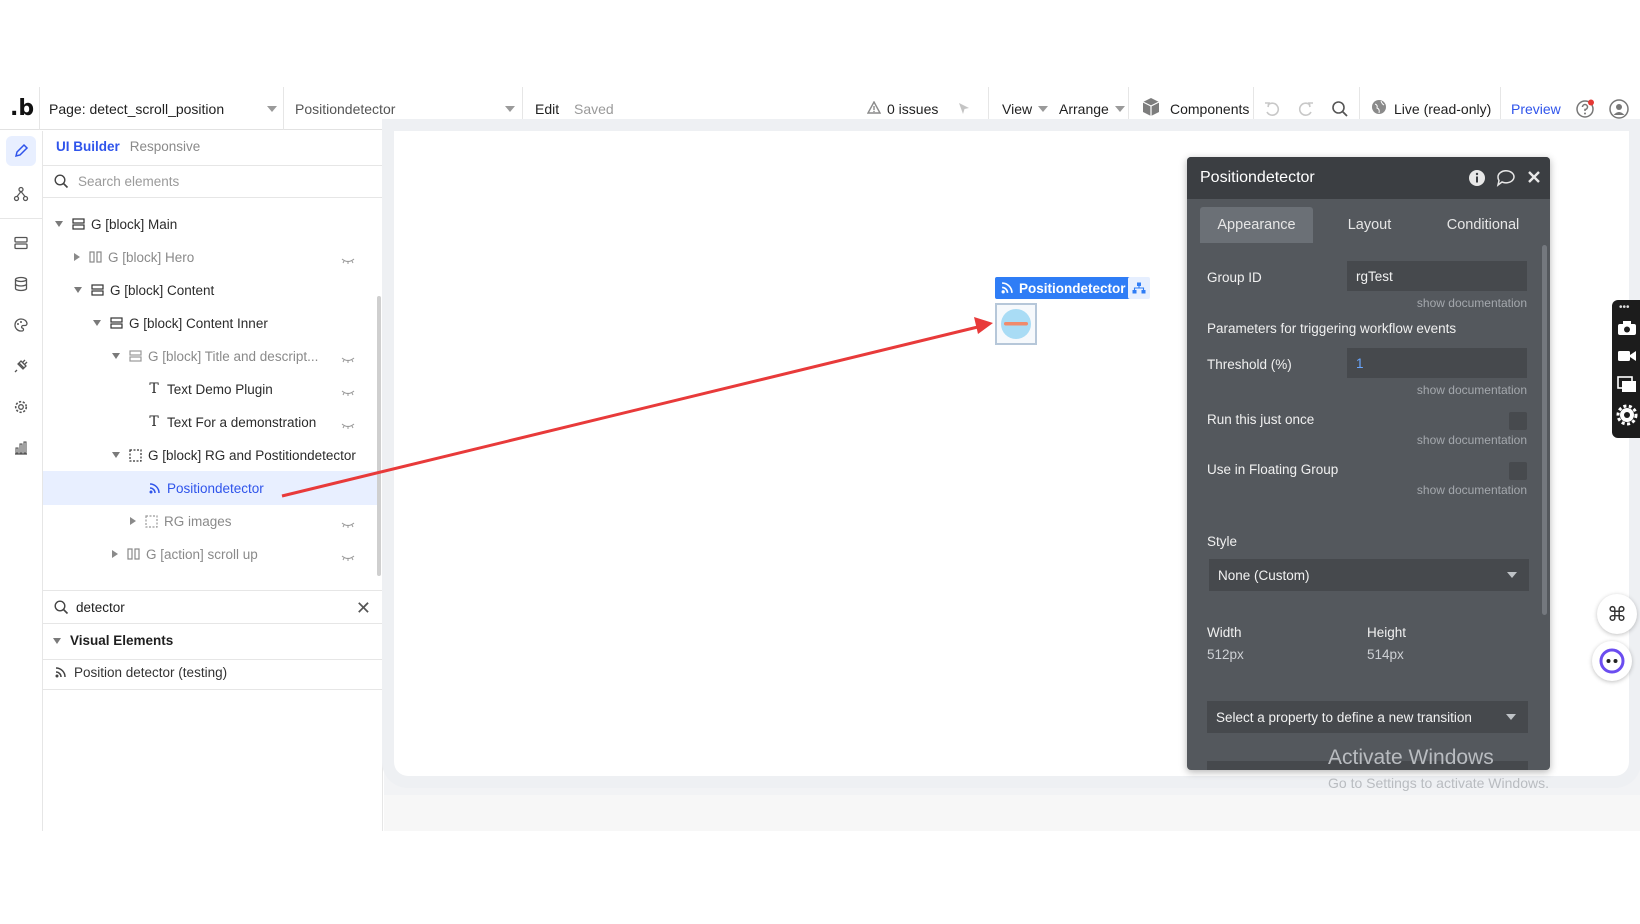  Describe the element at coordinates (21, 407) in the screenshot. I see `settings-gear-icon` at that location.